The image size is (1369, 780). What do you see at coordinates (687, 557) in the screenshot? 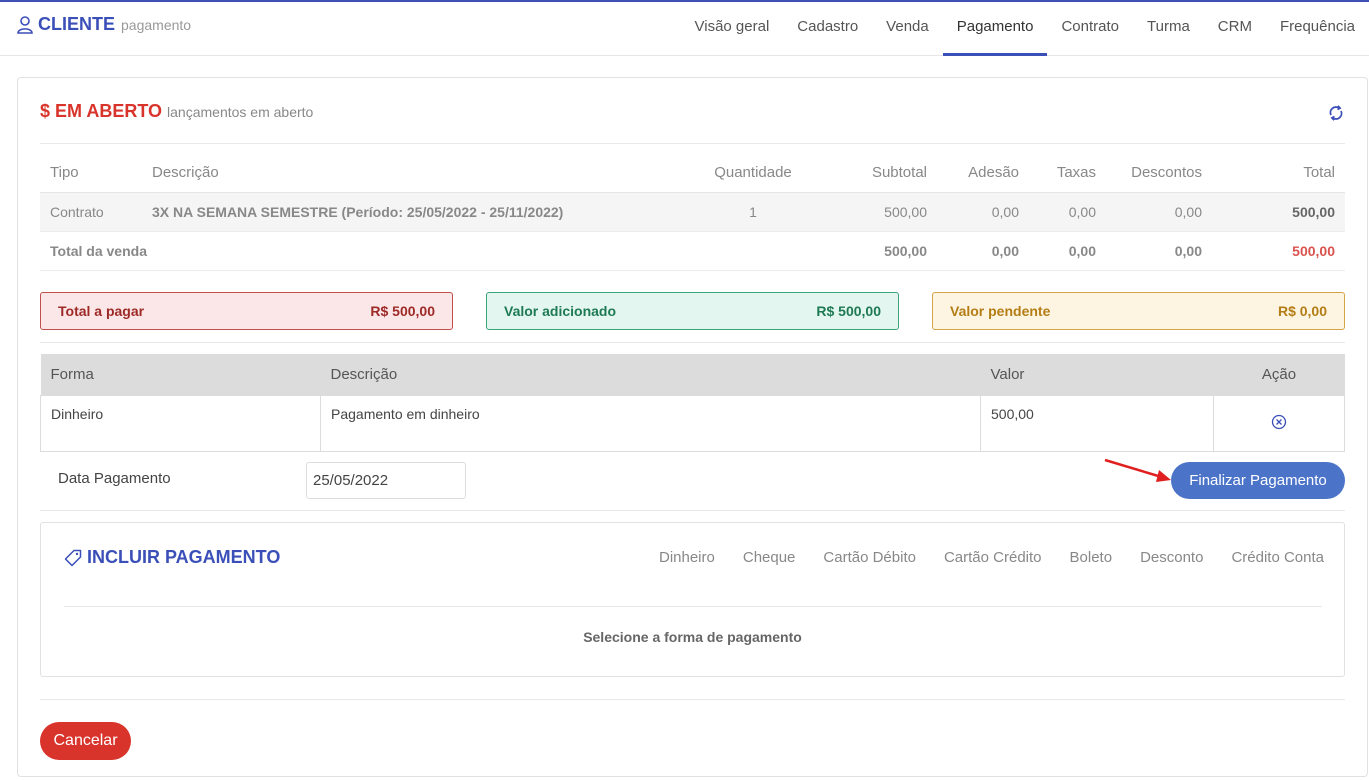
I see `method-dinheiro: Dinheiro` at bounding box center [687, 557].